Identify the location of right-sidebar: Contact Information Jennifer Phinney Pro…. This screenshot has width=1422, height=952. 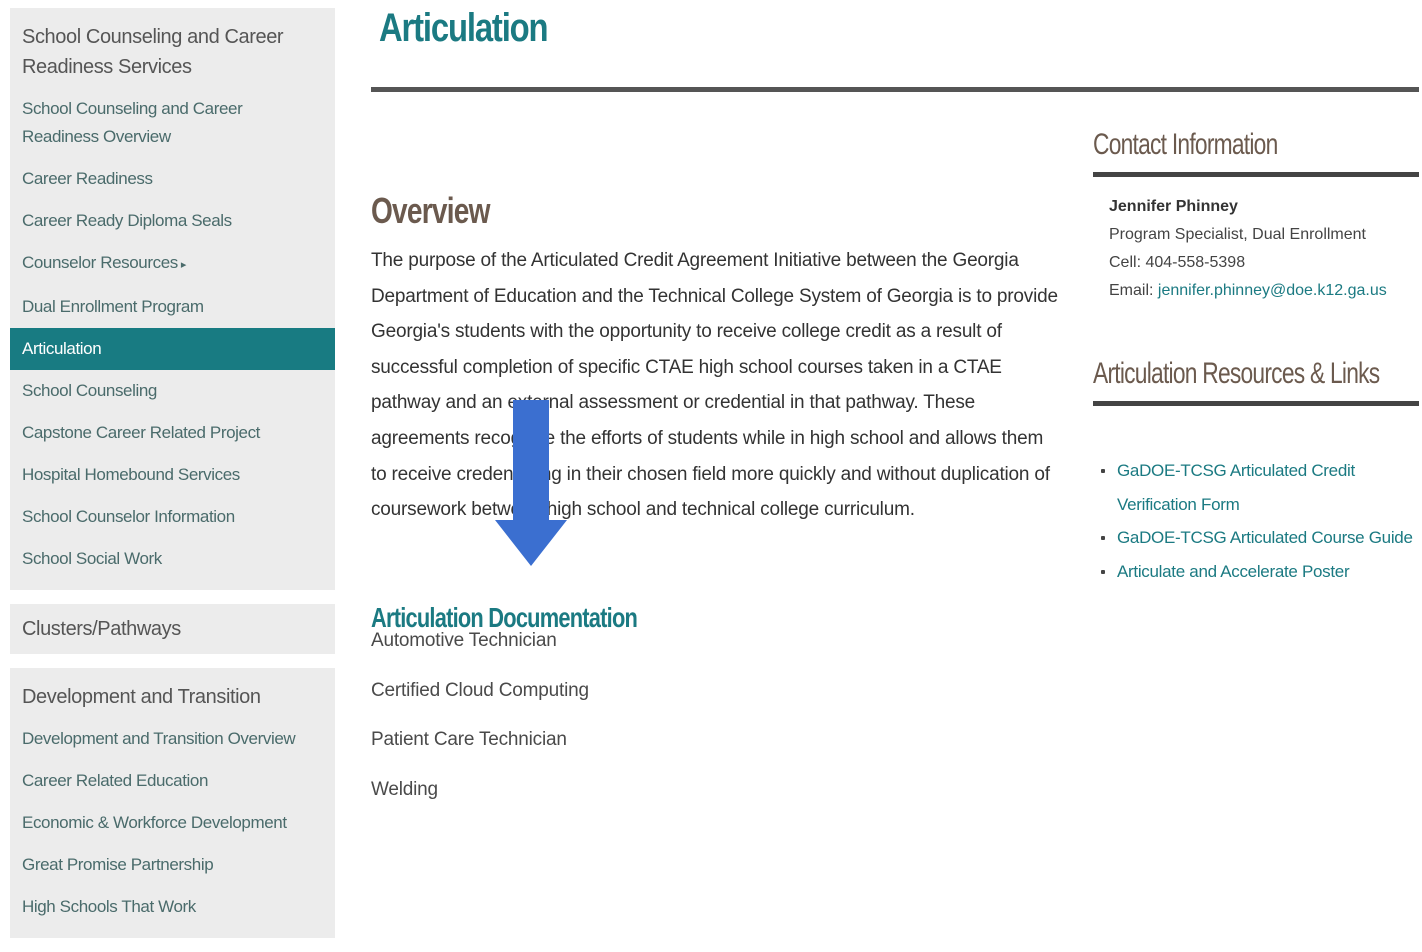
(1256, 358).